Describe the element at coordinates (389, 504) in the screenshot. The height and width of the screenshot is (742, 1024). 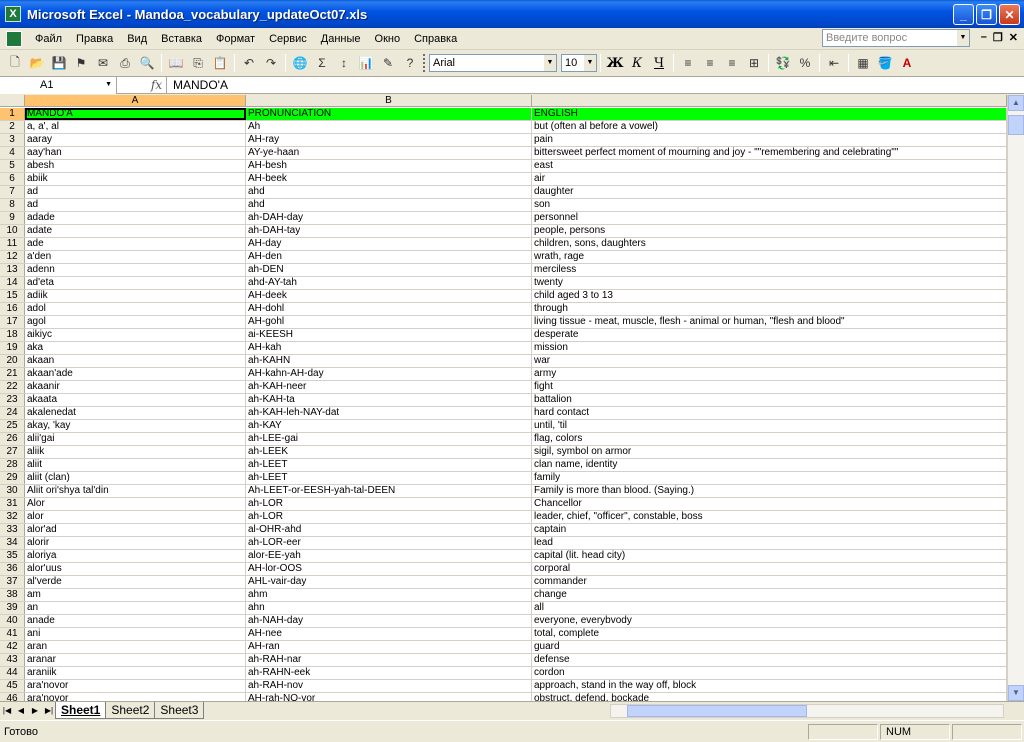
I see `cell-b: ah-LOR` at that location.